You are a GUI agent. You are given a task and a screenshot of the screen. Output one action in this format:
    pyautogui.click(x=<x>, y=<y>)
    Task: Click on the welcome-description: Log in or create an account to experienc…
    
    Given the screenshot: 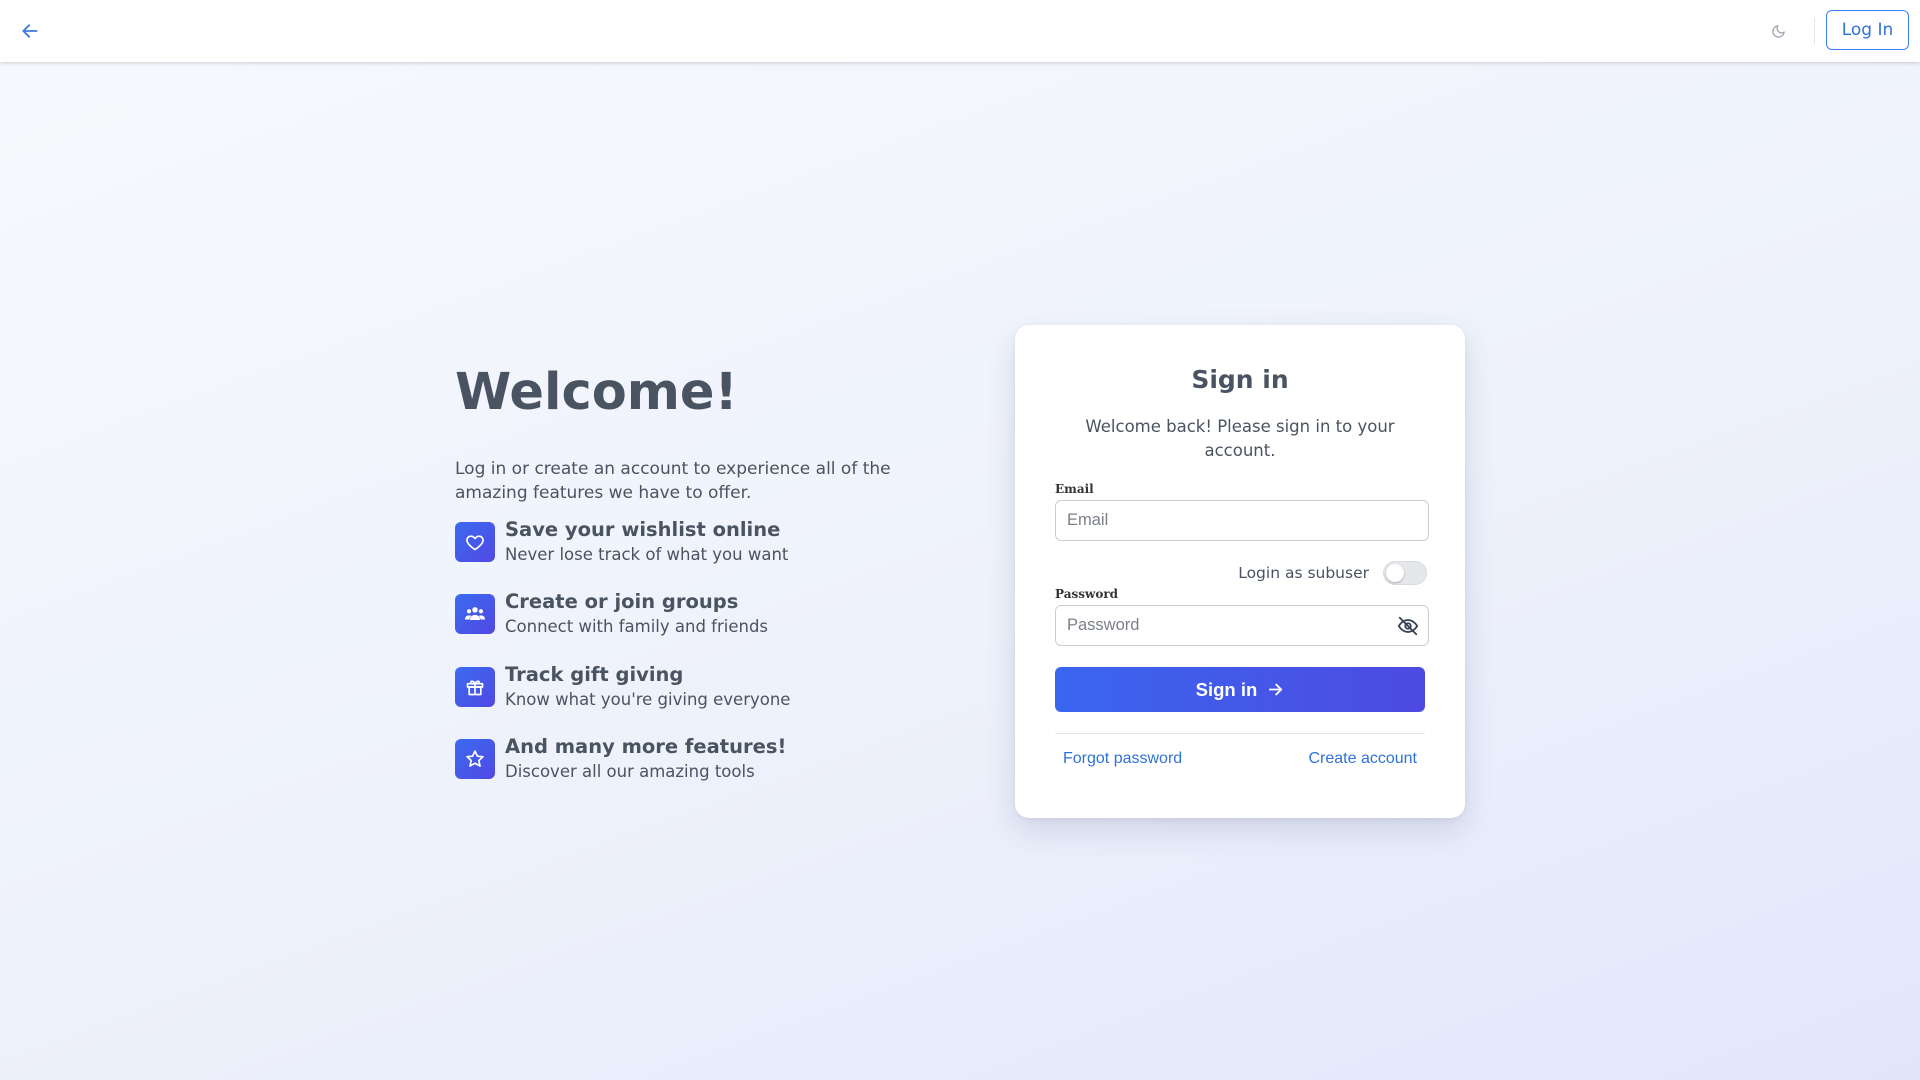 What is the action you would take?
    pyautogui.click(x=673, y=481)
    